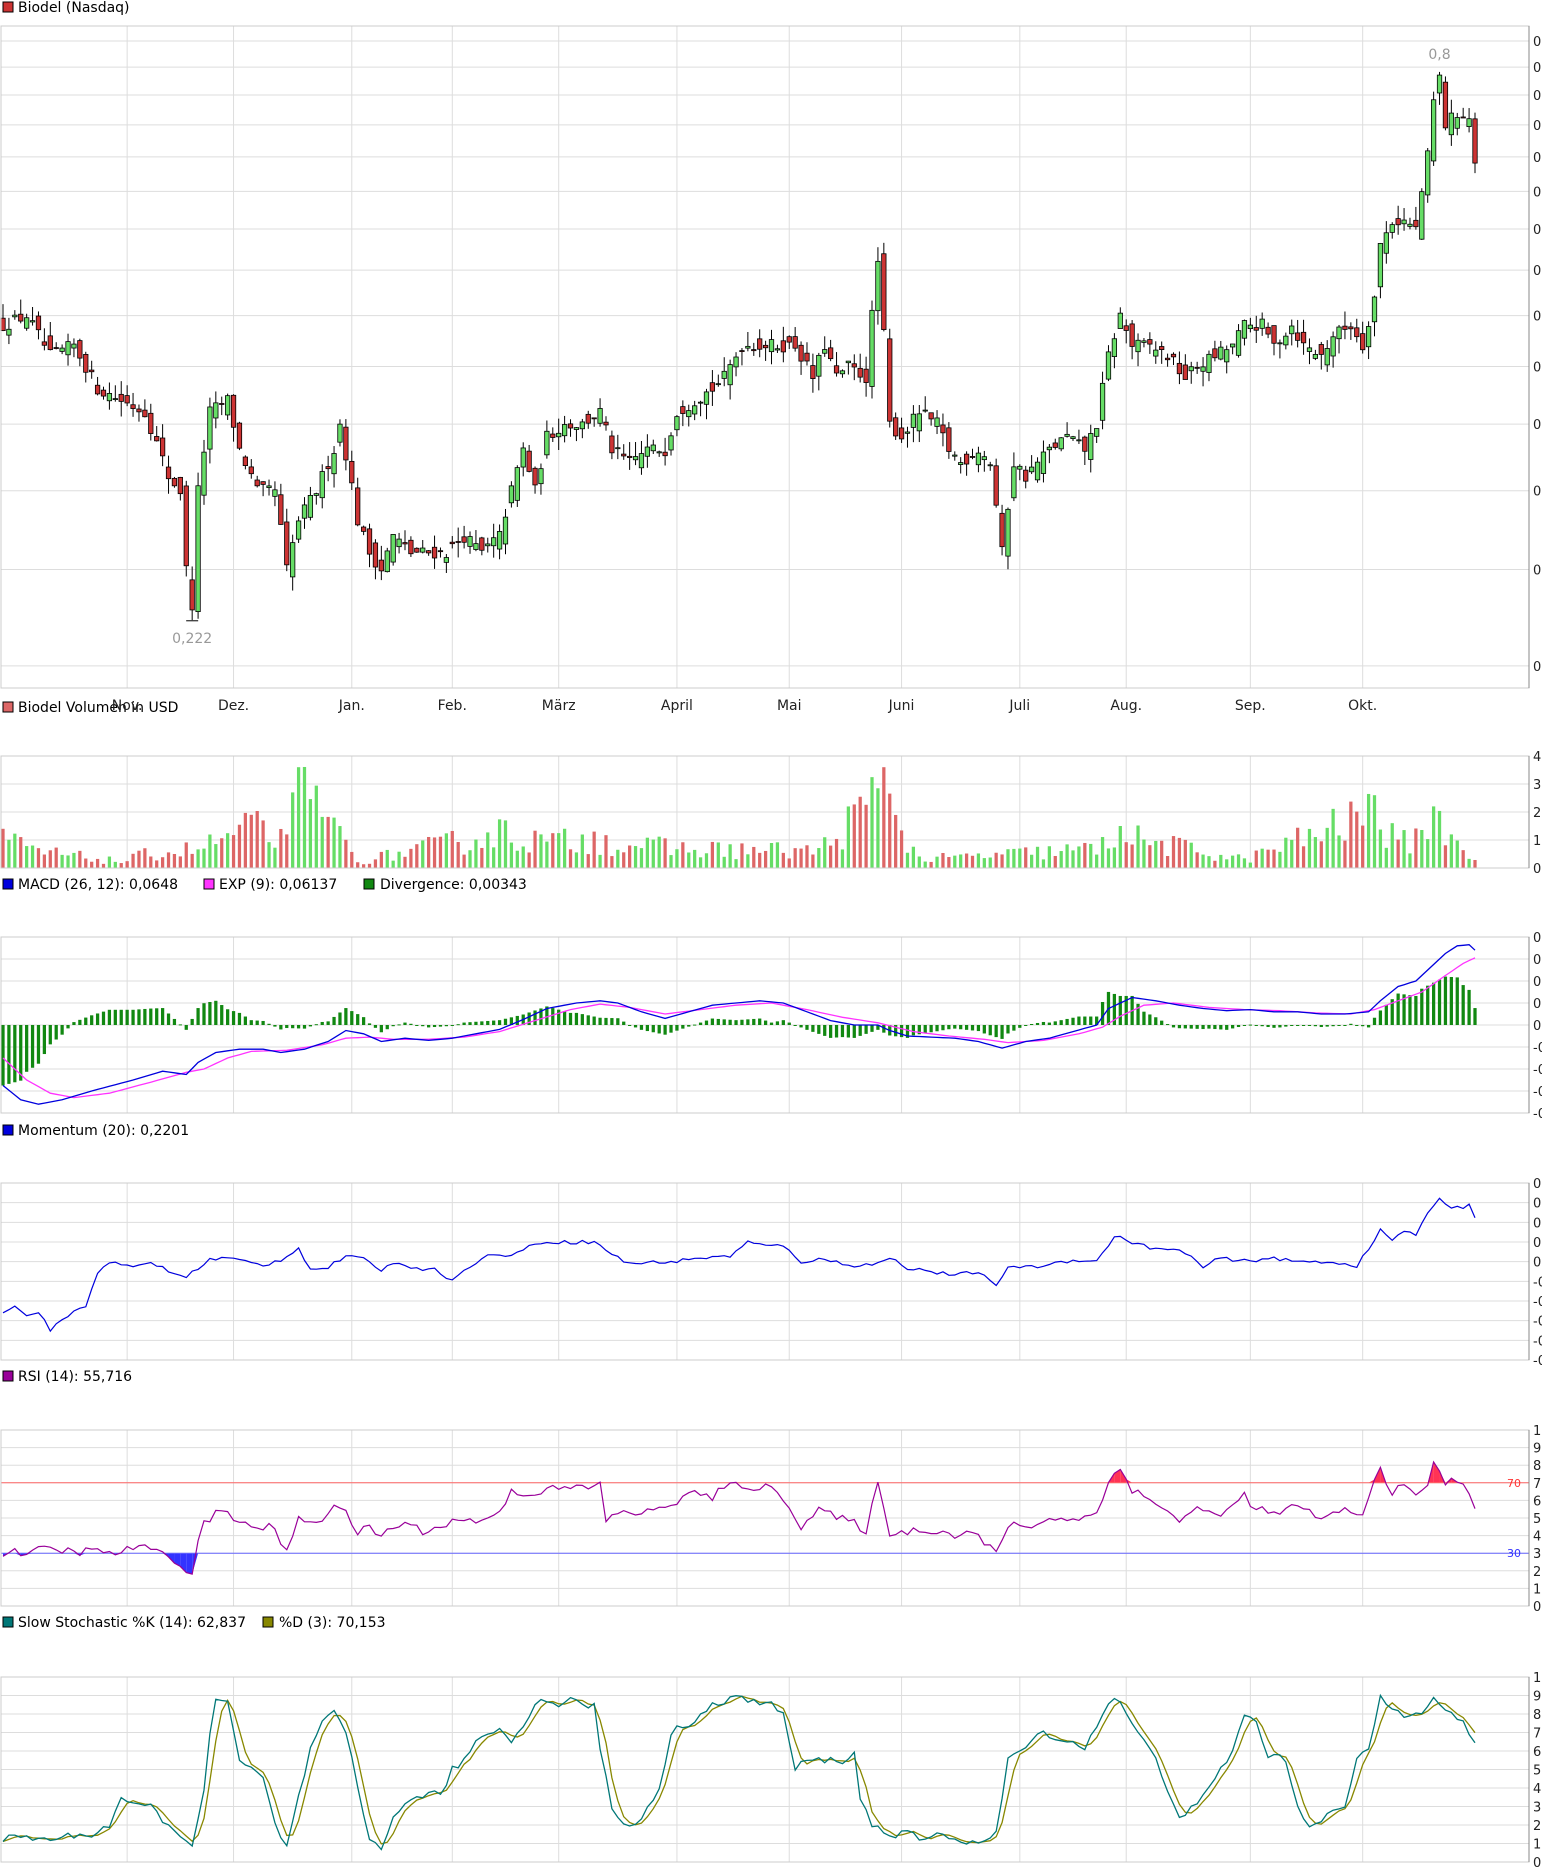 This screenshot has width=1542, height=1869. I want to click on momentum-y-tick: -0,2, so click(1537, 1302).